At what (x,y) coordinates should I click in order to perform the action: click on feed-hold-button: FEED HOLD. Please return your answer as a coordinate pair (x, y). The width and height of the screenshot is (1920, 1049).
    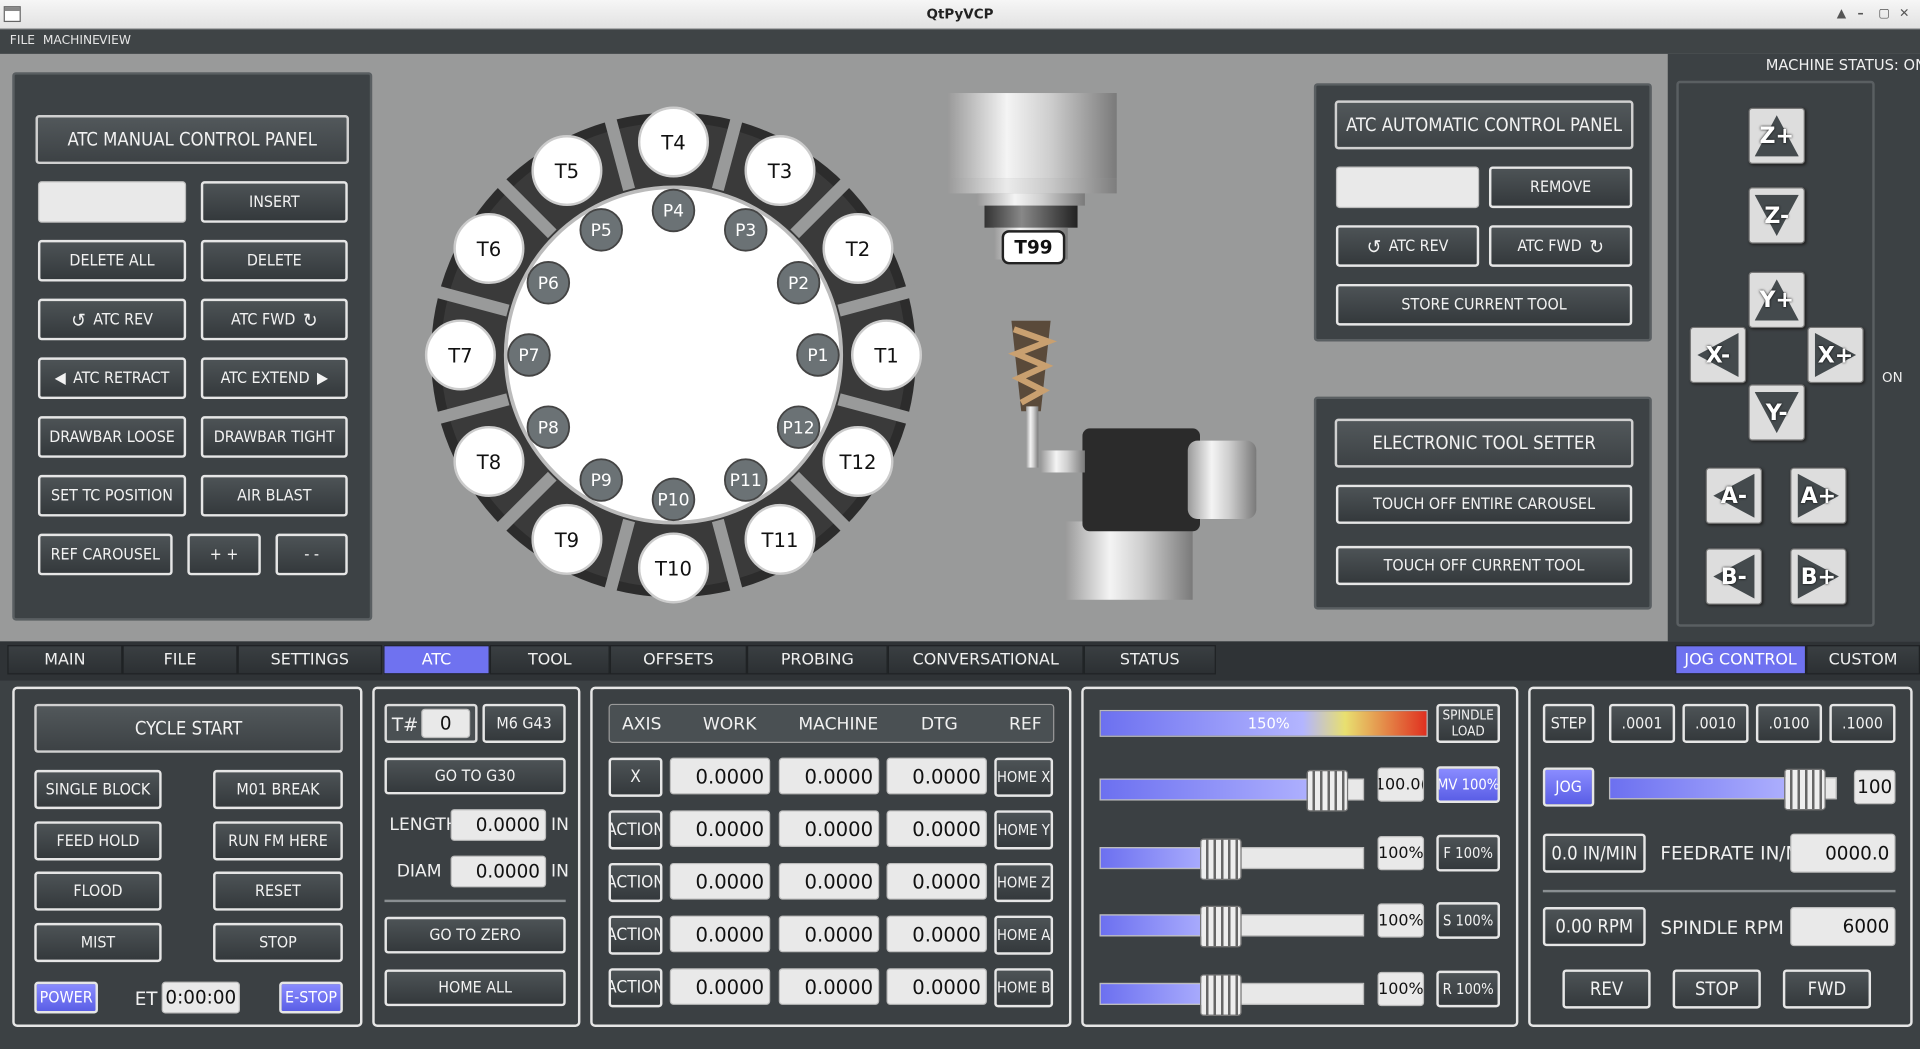
    Looking at the image, I should click on (98, 841).